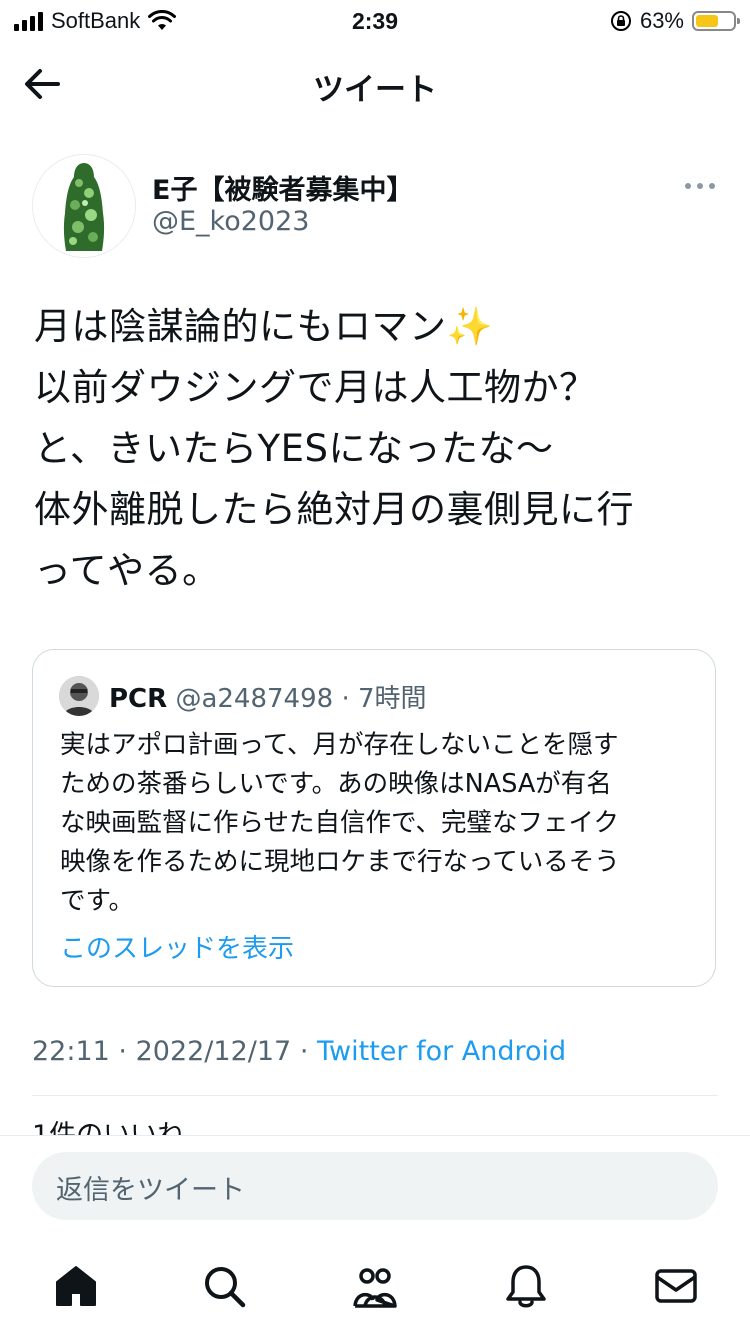 The height and width of the screenshot is (1334, 750). I want to click on communities-icon, so click(375, 1286).